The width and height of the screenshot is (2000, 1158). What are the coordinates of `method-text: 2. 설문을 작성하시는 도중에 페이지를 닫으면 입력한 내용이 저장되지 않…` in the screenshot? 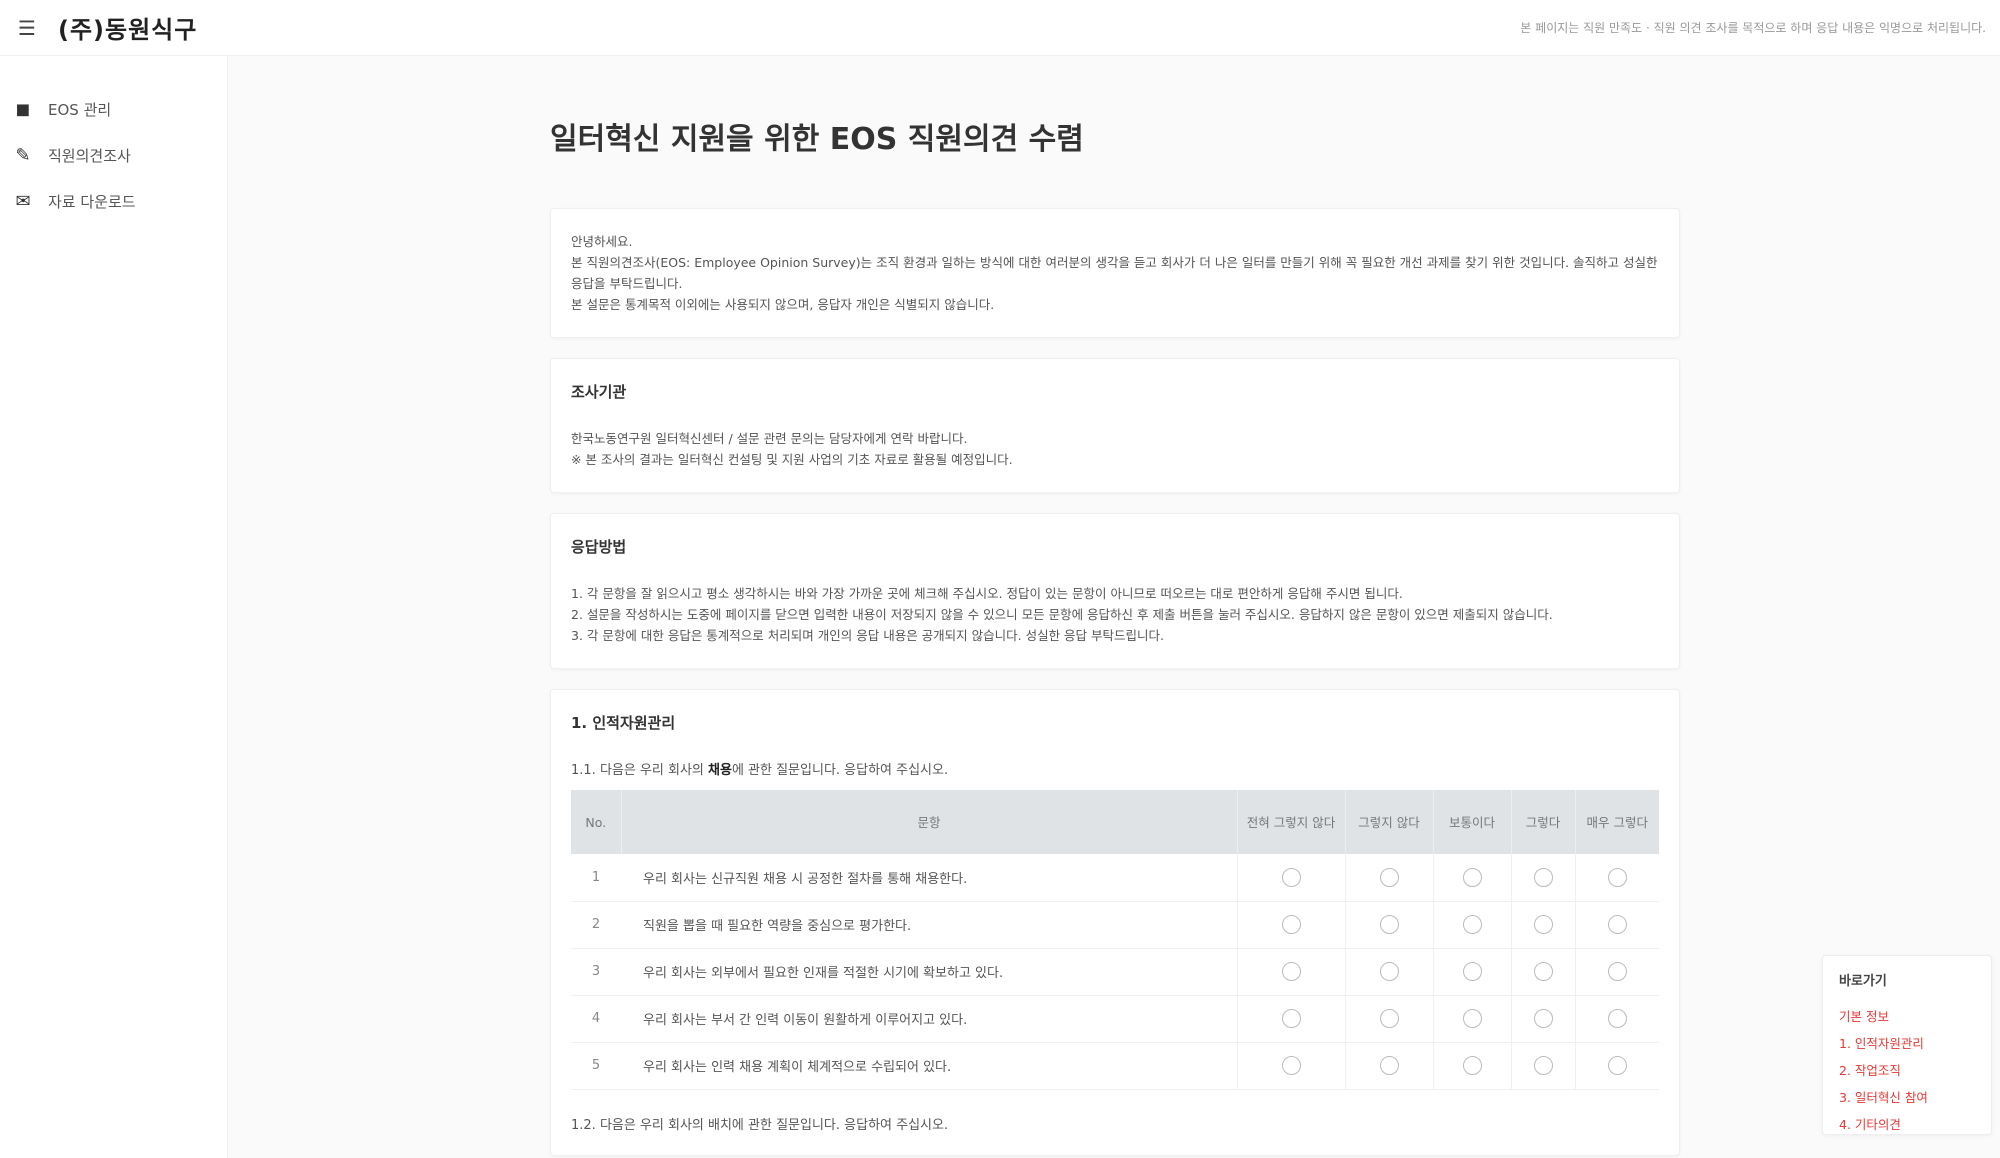 It's located at (1062, 614).